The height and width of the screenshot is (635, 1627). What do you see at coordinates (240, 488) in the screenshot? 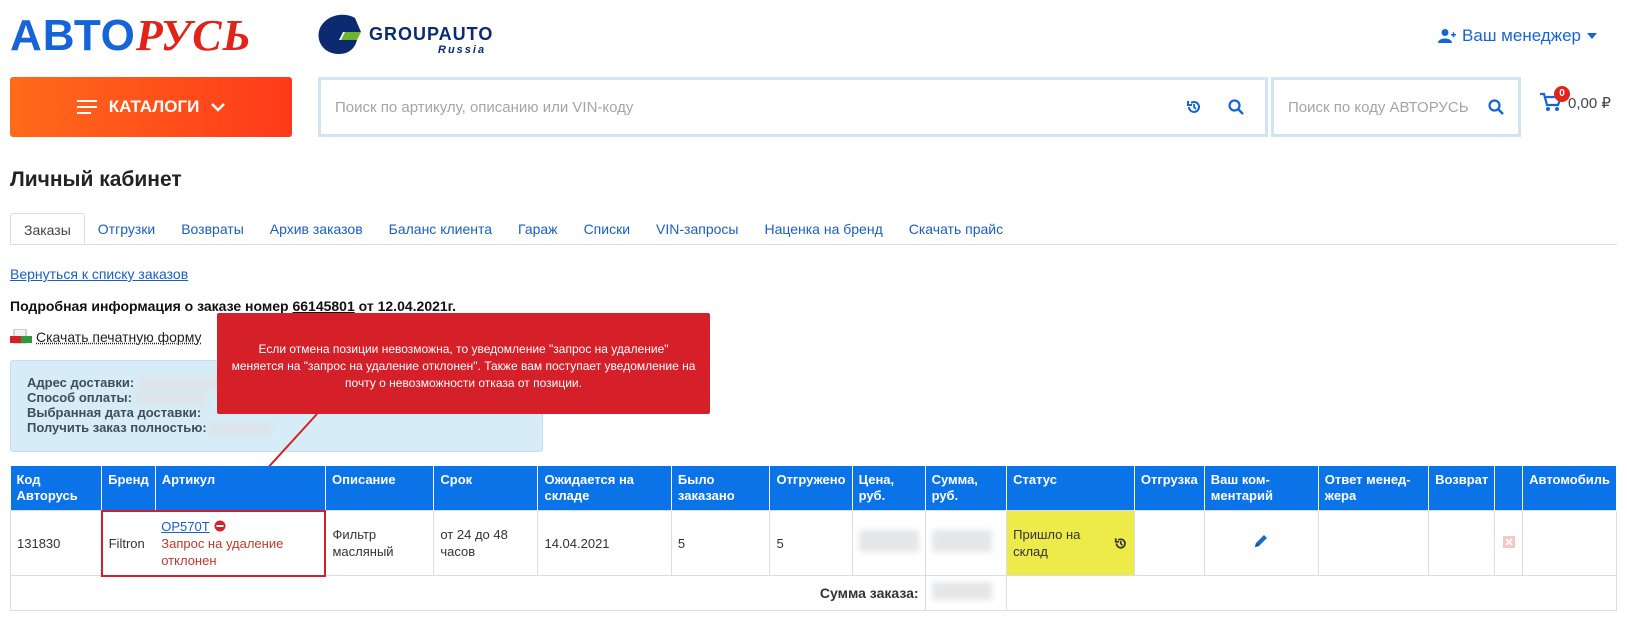
I see `col-article: Артикул` at bounding box center [240, 488].